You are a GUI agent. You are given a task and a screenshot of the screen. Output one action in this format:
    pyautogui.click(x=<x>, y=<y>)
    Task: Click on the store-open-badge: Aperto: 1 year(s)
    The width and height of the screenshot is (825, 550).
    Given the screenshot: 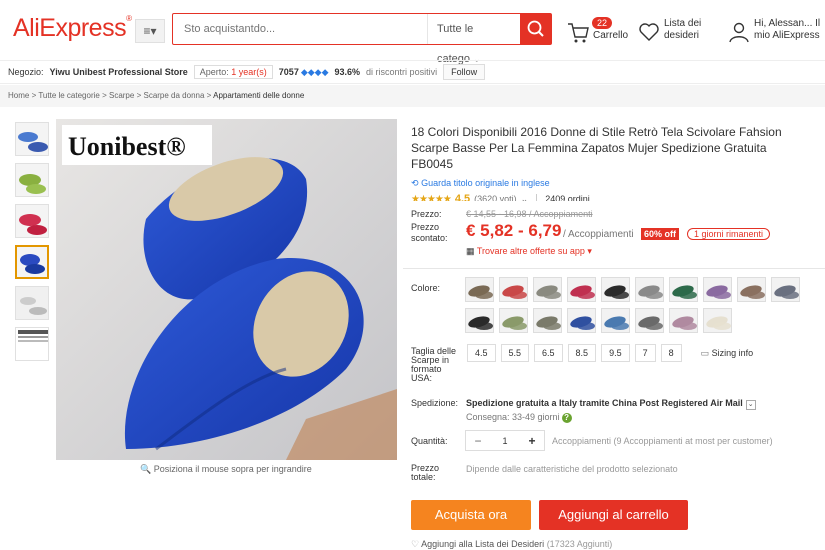 What is the action you would take?
    pyautogui.click(x=233, y=72)
    